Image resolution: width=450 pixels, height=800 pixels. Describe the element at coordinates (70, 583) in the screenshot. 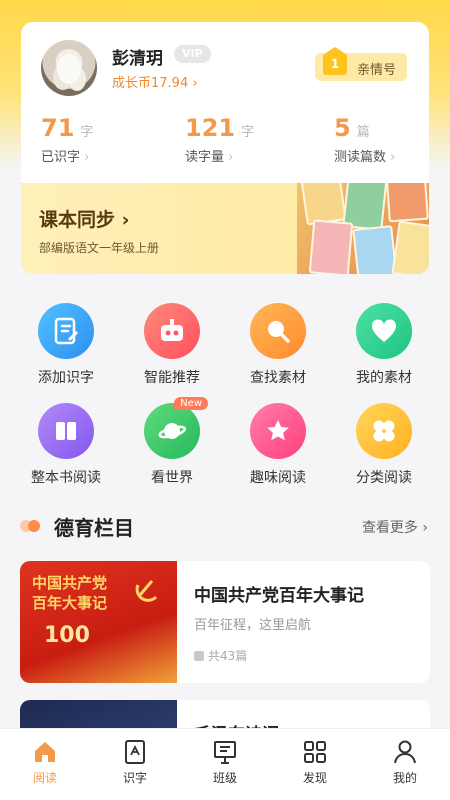

I see `thumb-line: 中国共产党` at that location.